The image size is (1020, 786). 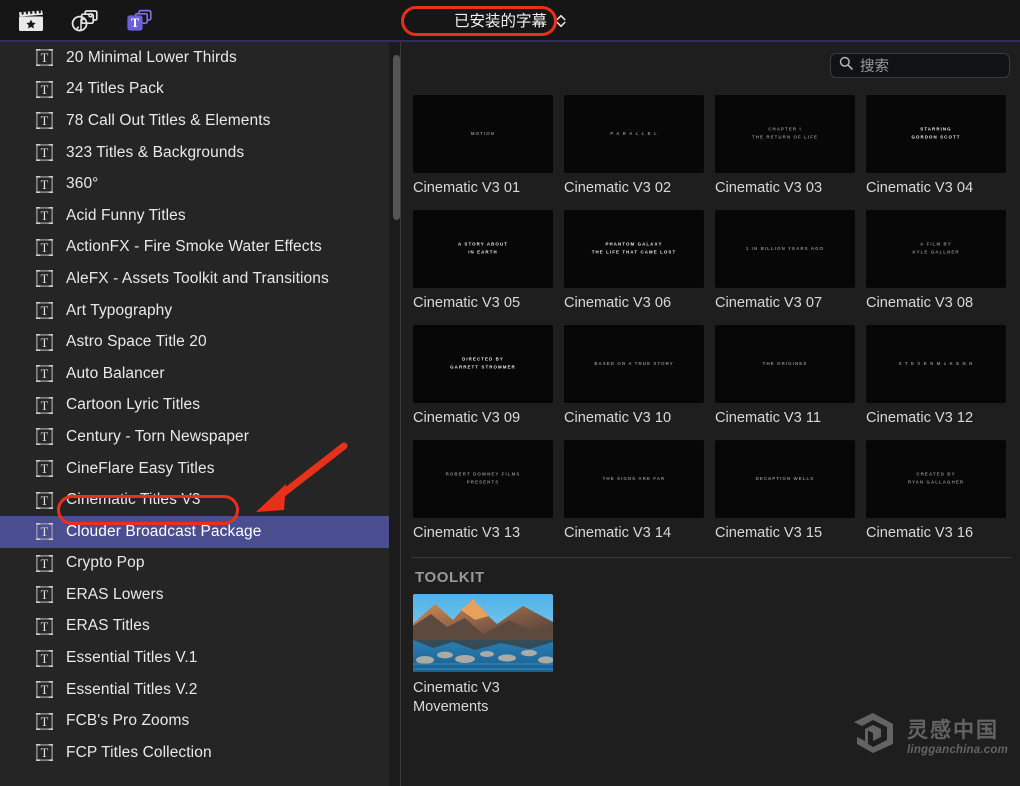 I want to click on sidebar-item: T 24 Titles Pack, so click(x=194, y=90).